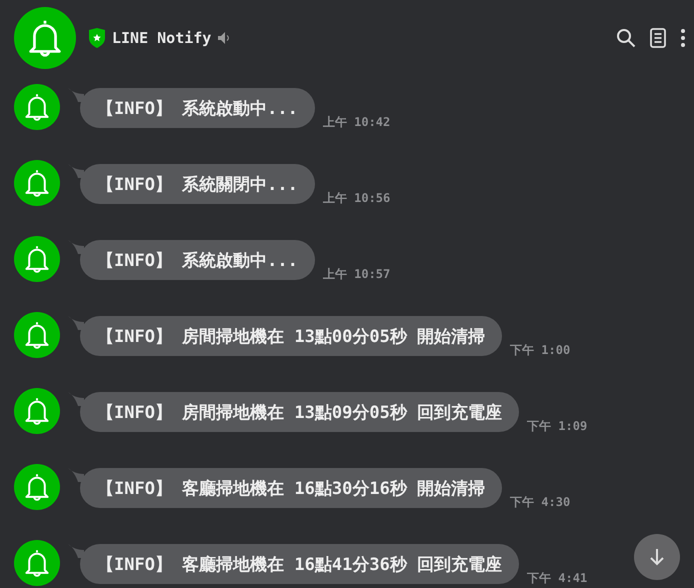 This screenshot has height=588, width=694. What do you see at coordinates (356, 198) in the screenshot?
I see `message-time: 上午 10:56` at bounding box center [356, 198].